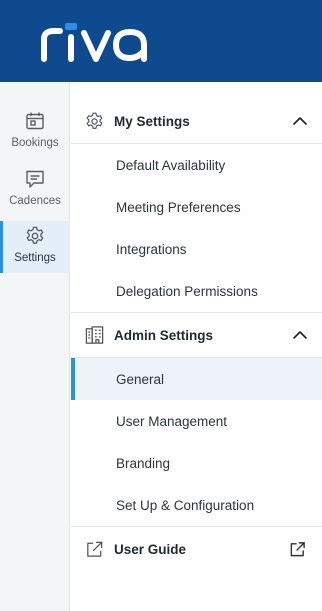 This screenshot has height=611, width=322. Describe the element at coordinates (161, 41) in the screenshot. I see `top-header` at that location.